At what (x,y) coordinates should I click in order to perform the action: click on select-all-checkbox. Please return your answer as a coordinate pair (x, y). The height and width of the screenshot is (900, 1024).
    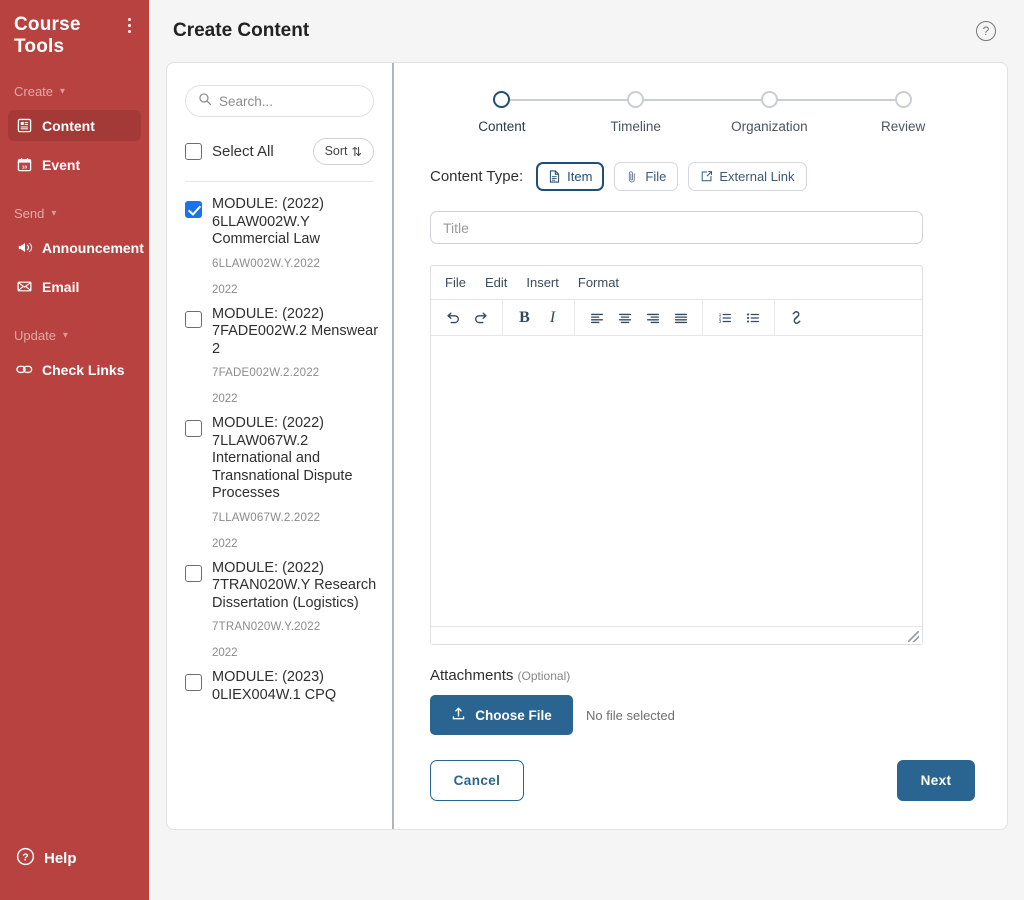
    Looking at the image, I should click on (193, 151).